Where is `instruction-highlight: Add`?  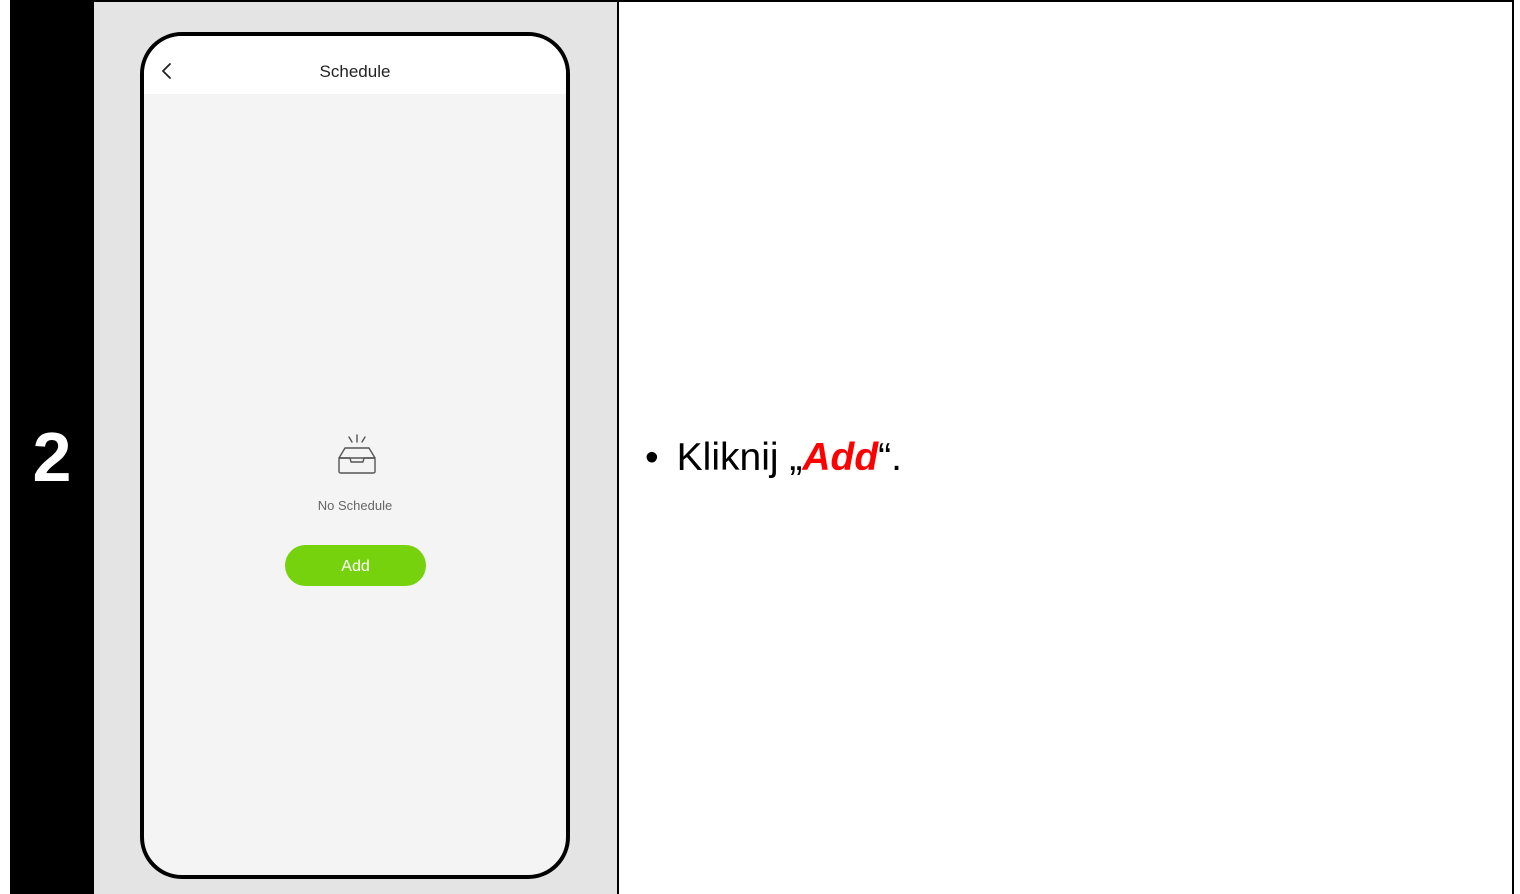 instruction-highlight: Add is located at coordinates (840, 457).